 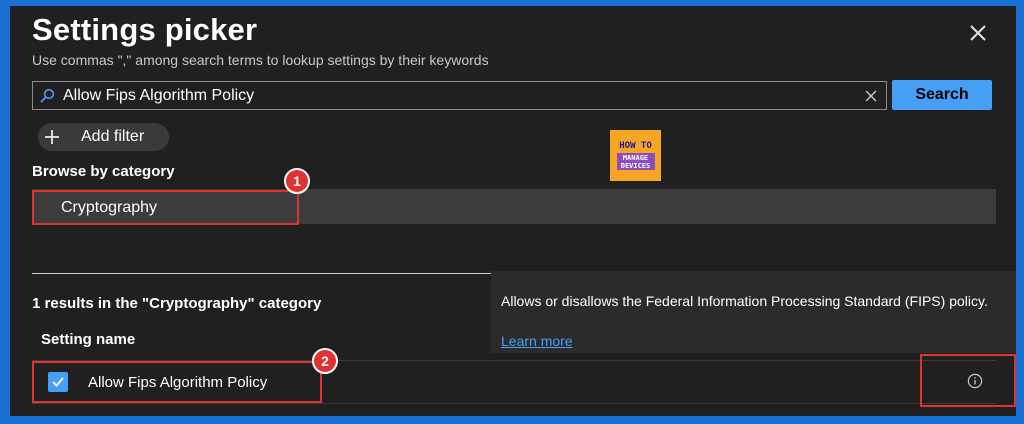 I want to click on learn-more-link: Learn more, so click(x=537, y=341).